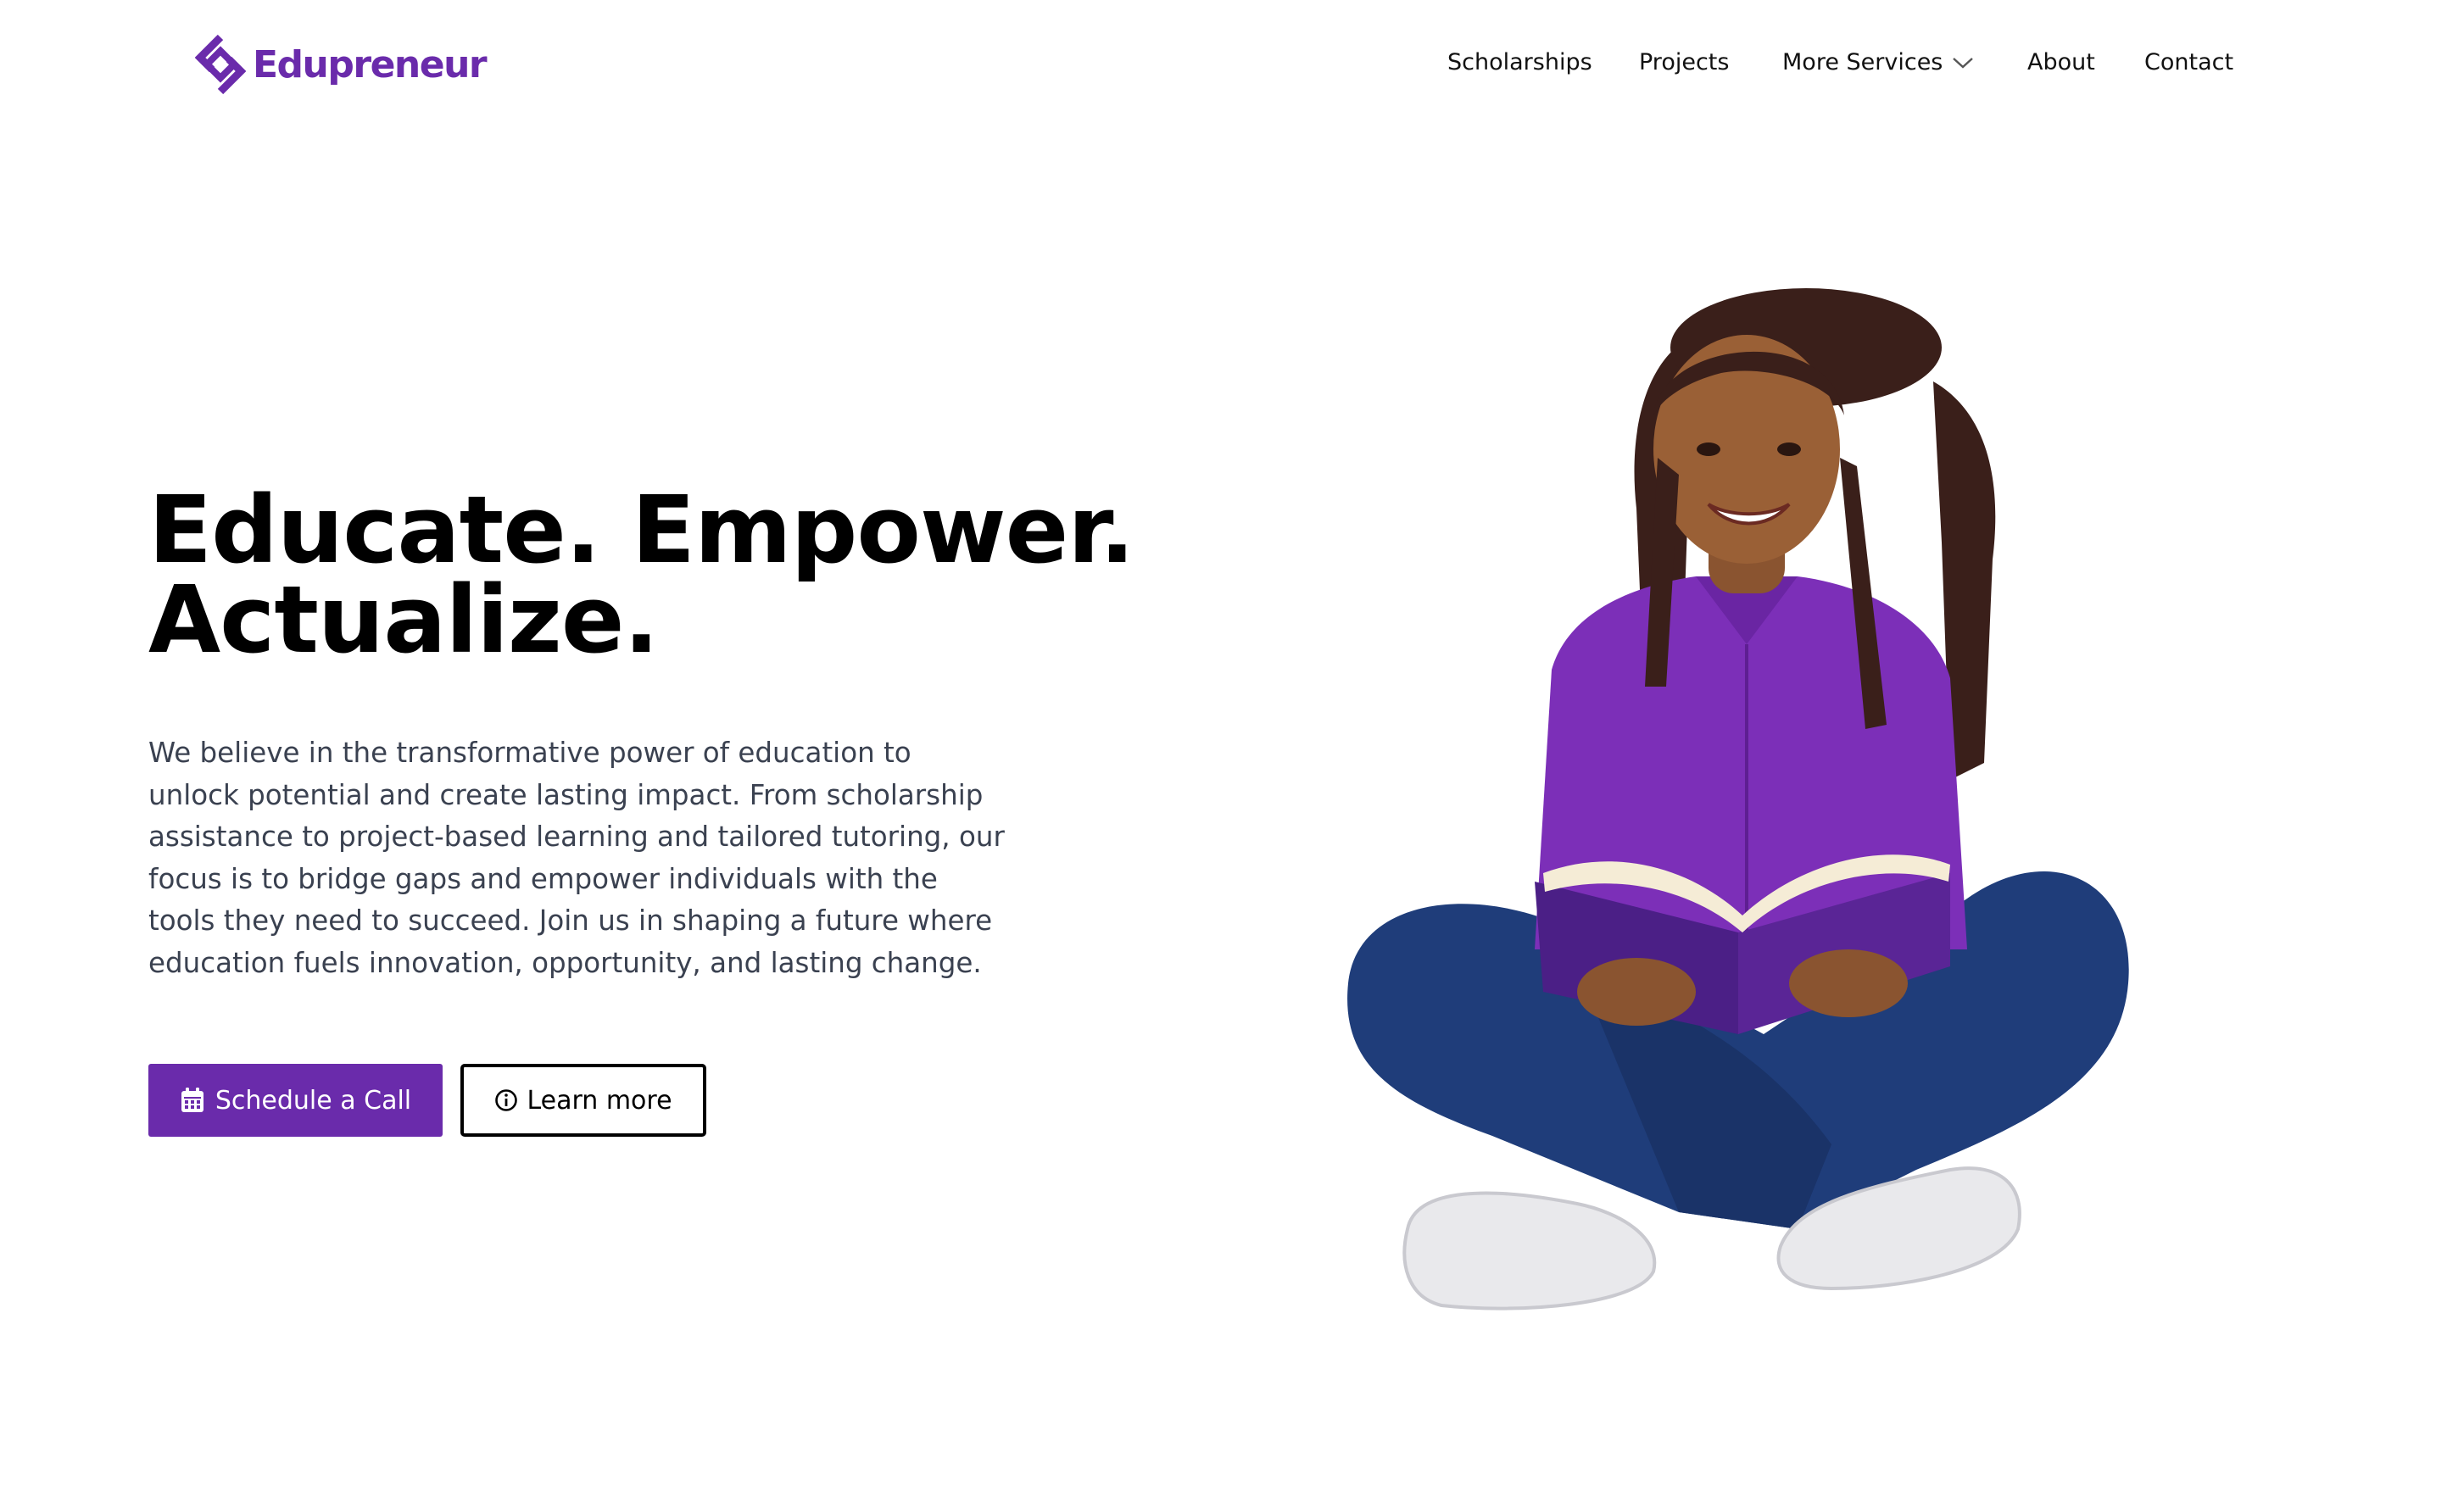 The image size is (2464, 1497). Describe the element at coordinates (1519, 62) in the screenshot. I see `nav-scholarships: Scholarships` at that location.